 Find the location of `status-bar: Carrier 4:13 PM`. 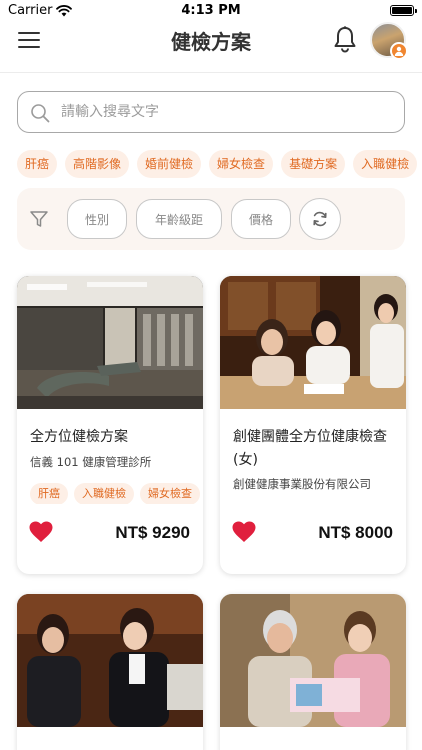

status-bar: Carrier 4:13 PM is located at coordinates (211, 11).